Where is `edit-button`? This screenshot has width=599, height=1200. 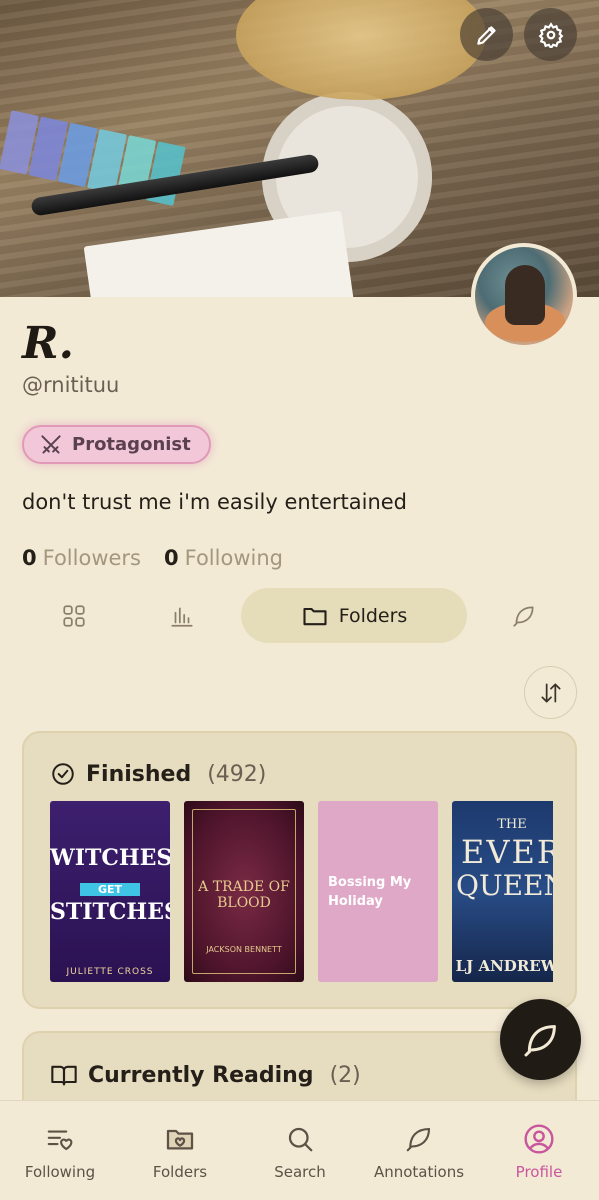 edit-button is located at coordinates (486, 34).